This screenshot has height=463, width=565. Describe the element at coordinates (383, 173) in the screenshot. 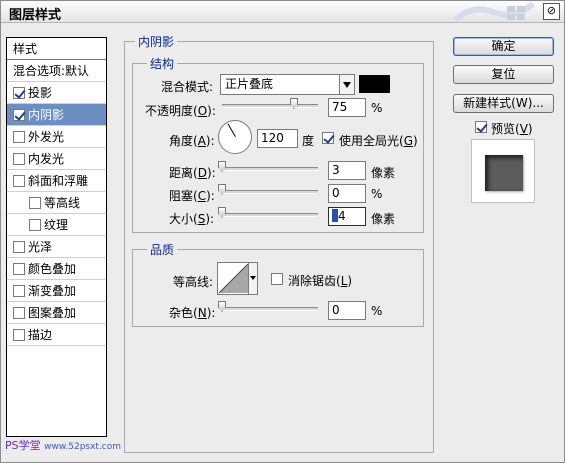

I see `distance-unit: 像素` at that location.